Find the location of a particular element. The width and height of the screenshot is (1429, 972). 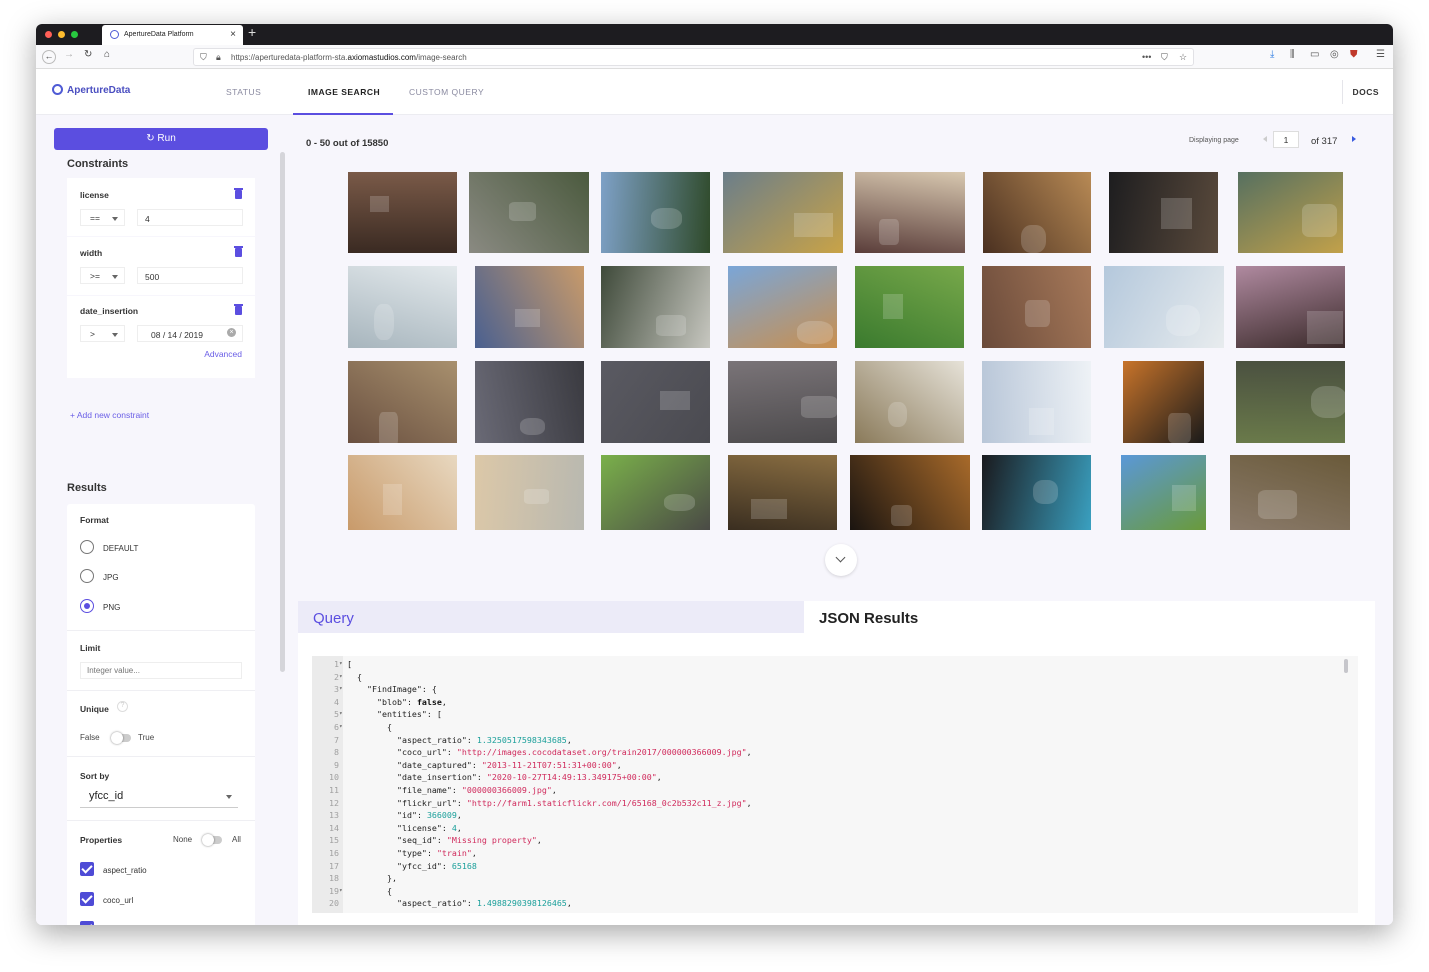

tab-query: Query is located at coordinates (551, 617).